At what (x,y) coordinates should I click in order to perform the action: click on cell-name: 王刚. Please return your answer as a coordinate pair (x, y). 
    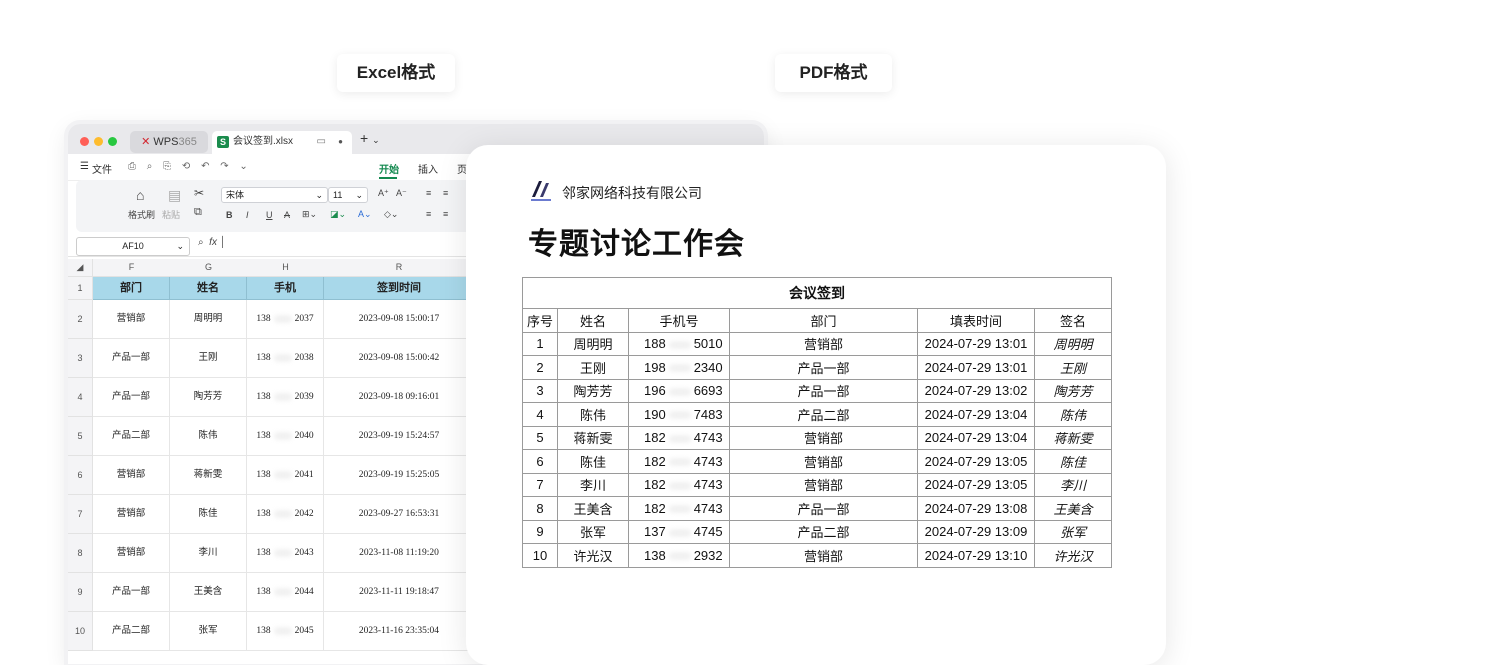
    Looking at the image, I should click on (208, 358).